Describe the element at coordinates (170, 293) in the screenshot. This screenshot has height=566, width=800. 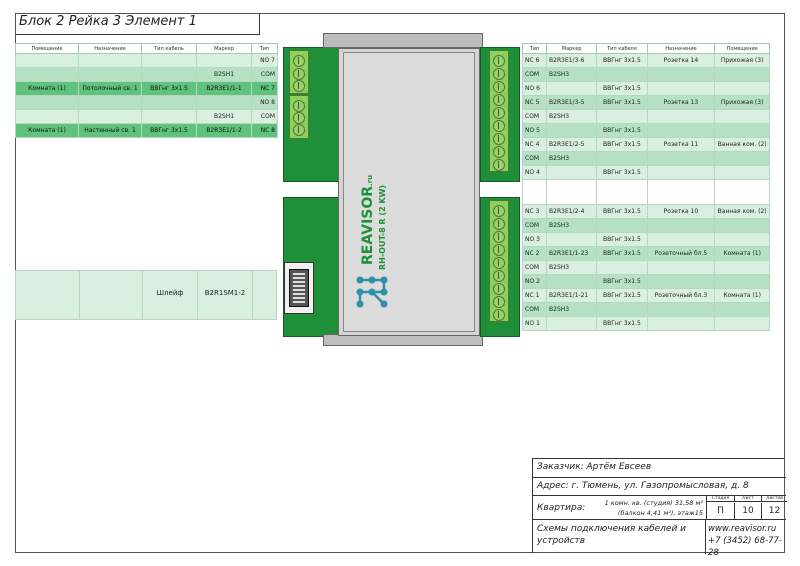
I see `bus-cable-type: Шлейф` at that location.